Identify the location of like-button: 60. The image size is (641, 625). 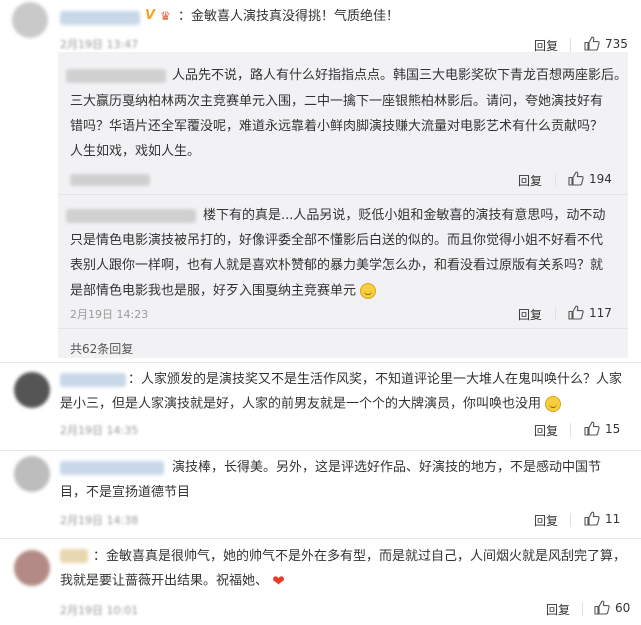
(612, 607).